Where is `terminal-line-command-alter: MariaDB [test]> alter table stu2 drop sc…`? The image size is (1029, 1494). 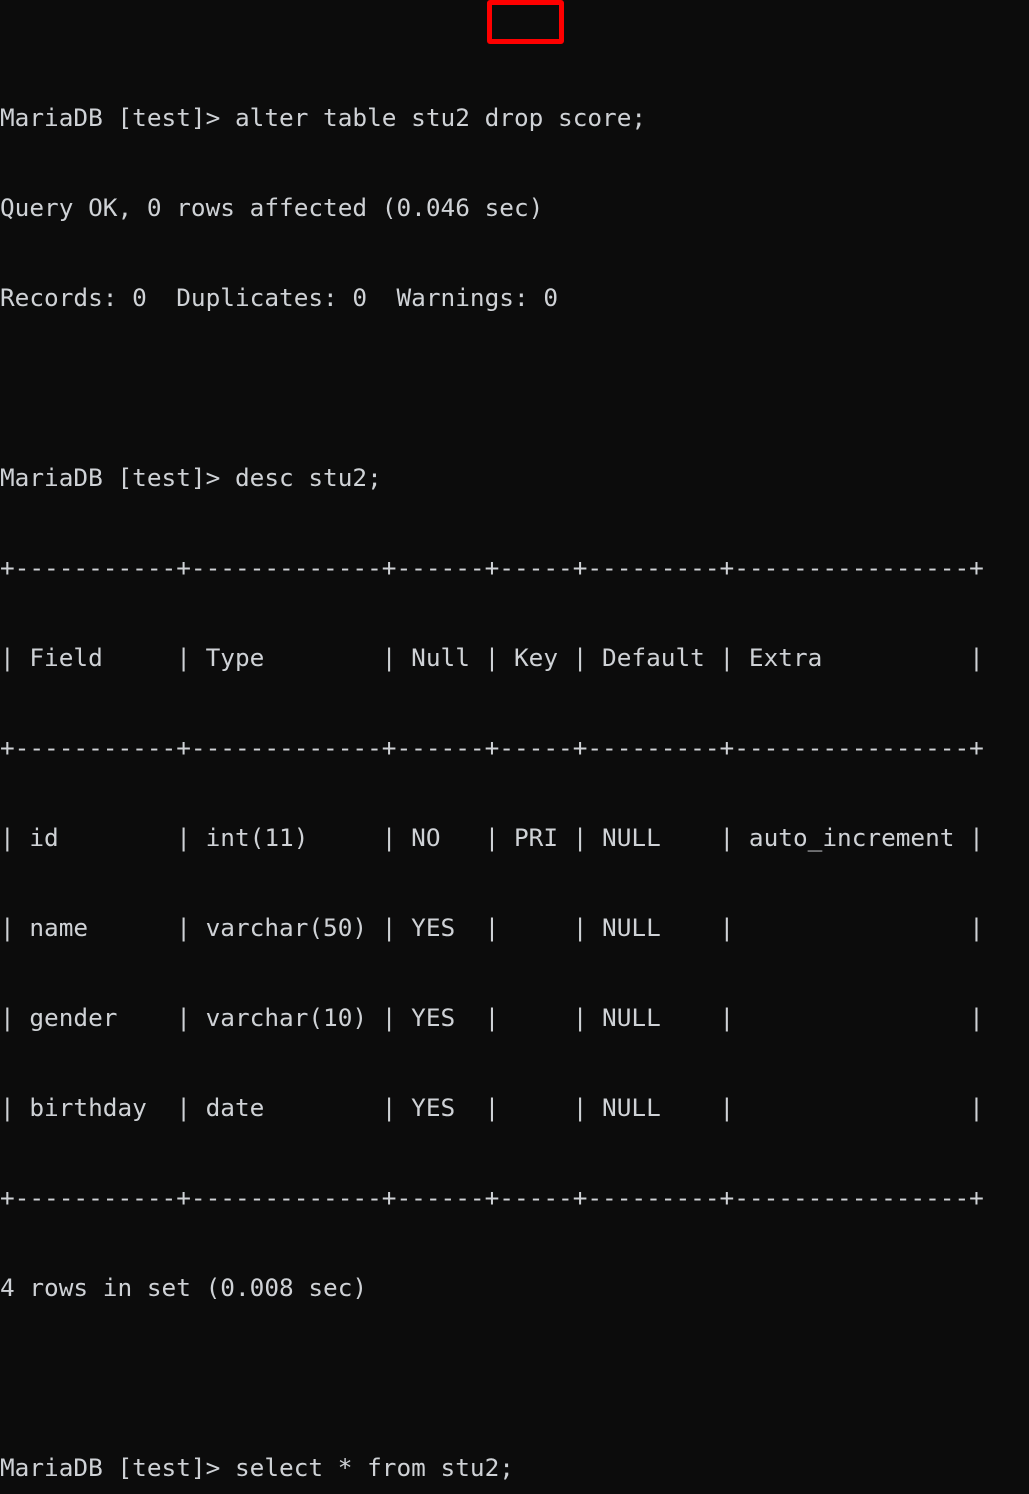
terminal-line-command-alter: MariaDB [test]> alter table stu2 drop sc… is located at coordinates (323, 117).